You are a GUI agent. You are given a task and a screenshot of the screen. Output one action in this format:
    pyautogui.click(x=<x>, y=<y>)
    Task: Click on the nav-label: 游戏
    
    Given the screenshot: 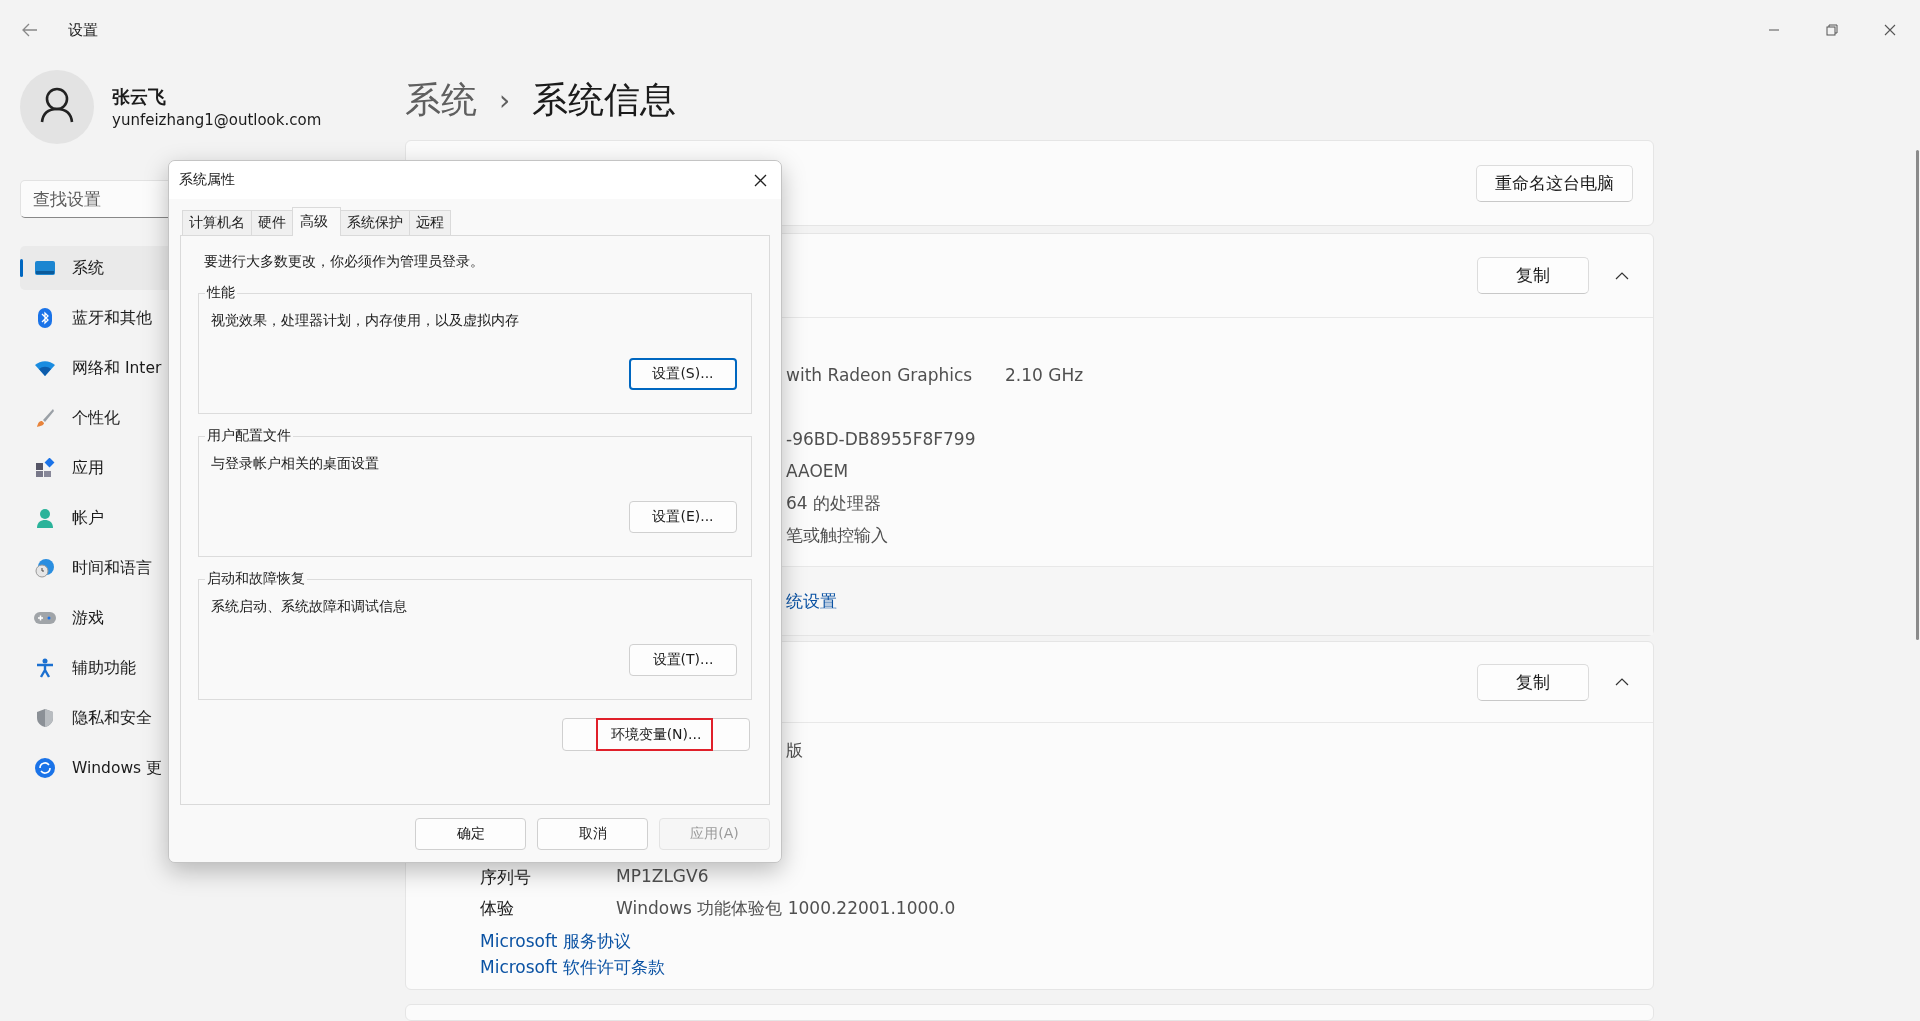 What is the action you would take?
    pyautogui.click(x=88, y=618)
    